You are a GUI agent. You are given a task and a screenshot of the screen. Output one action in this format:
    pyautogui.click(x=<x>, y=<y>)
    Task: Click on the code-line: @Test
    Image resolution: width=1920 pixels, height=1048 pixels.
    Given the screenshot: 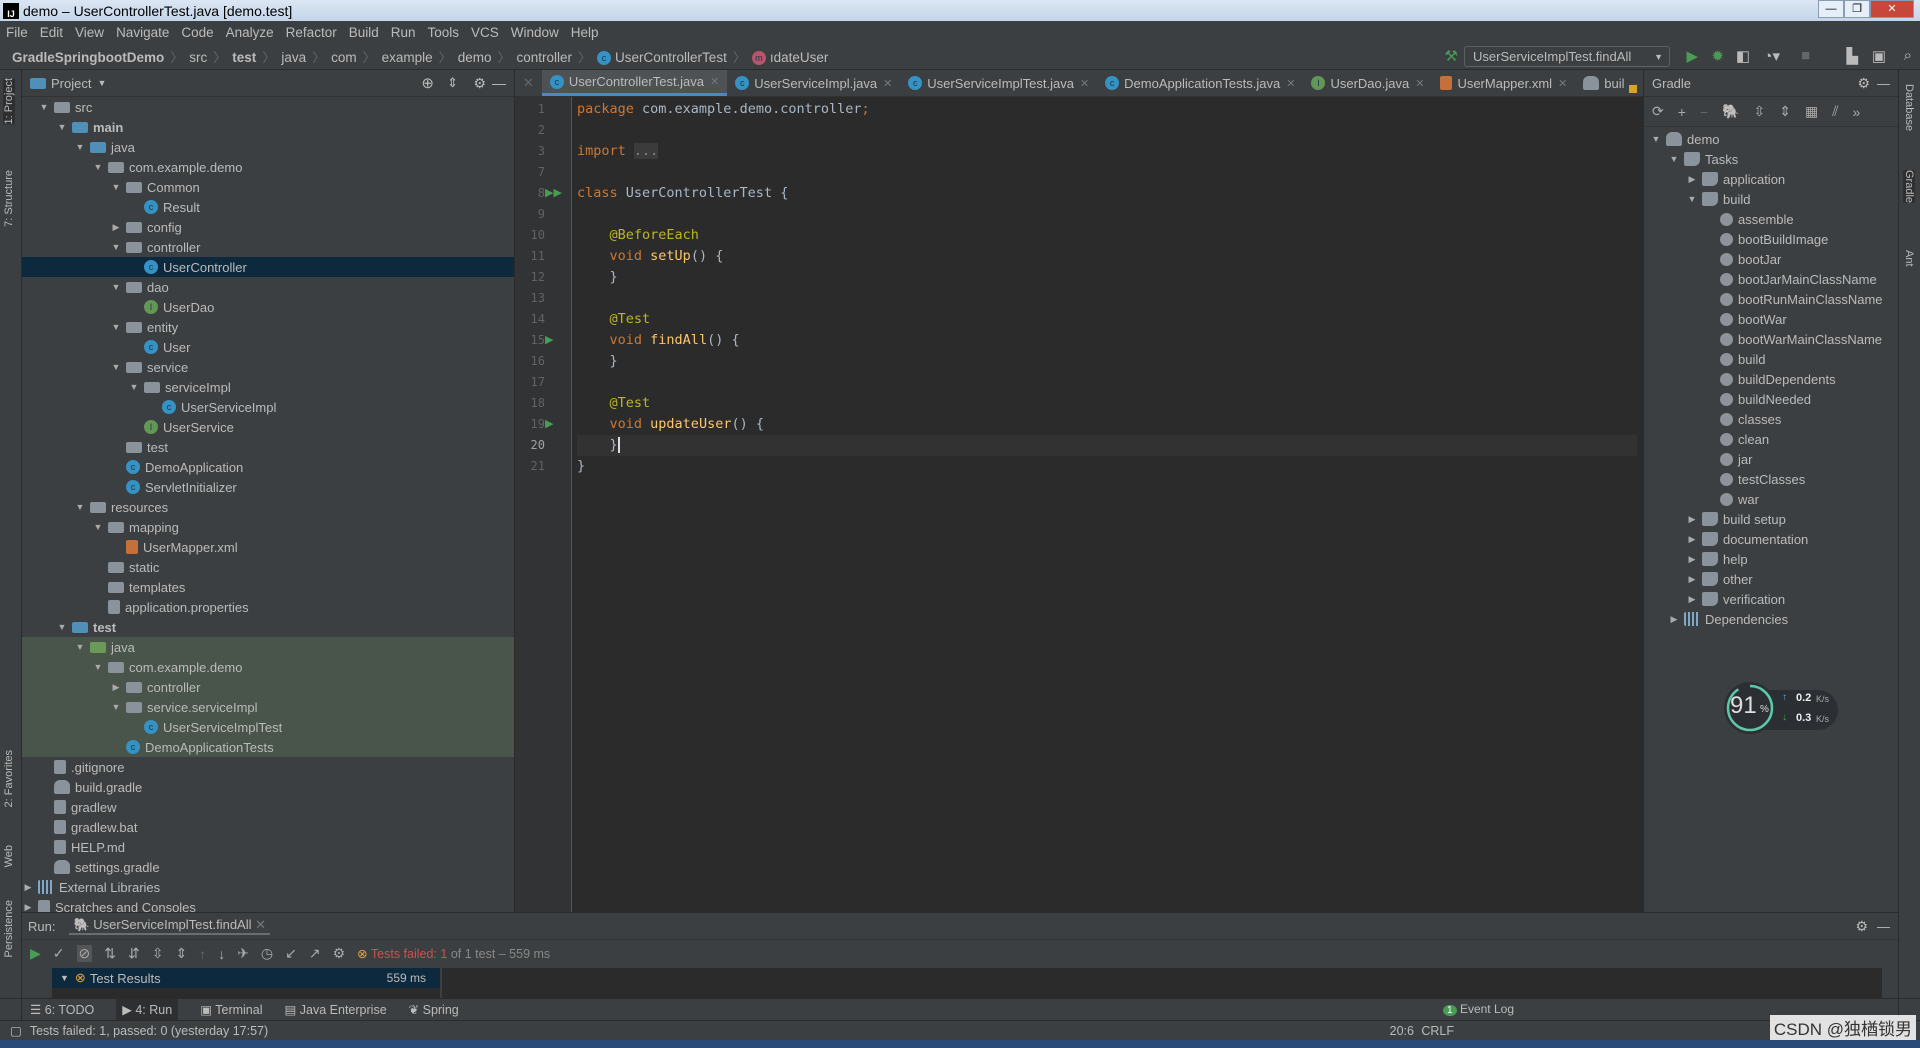 What is the action you would take?
    pyautogui.click(x=1107, y=319)
    